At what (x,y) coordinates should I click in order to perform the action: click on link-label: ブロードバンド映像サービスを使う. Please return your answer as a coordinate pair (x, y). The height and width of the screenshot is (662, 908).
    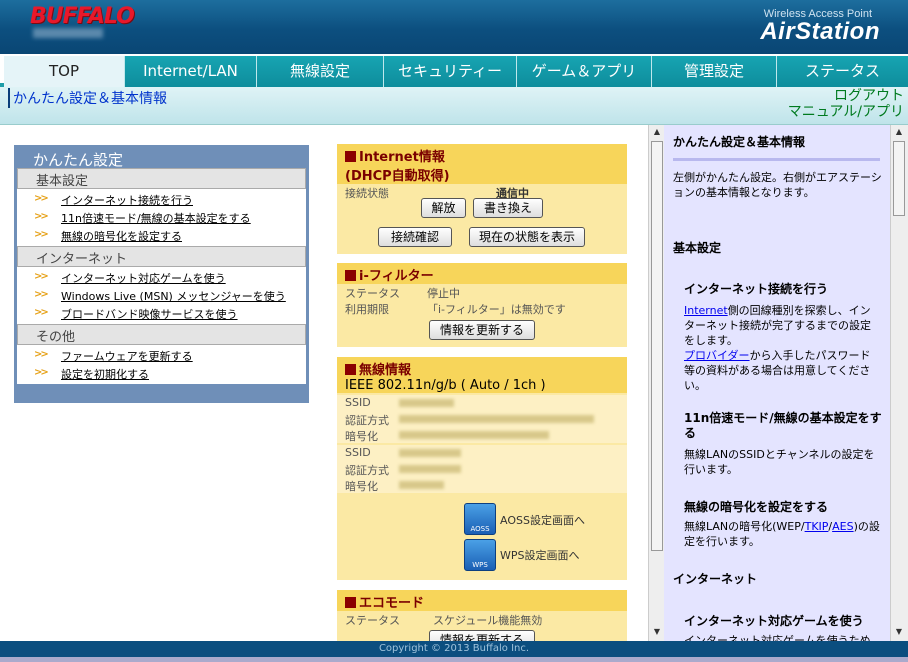
    Looking at the image, I should click on (149, 314).